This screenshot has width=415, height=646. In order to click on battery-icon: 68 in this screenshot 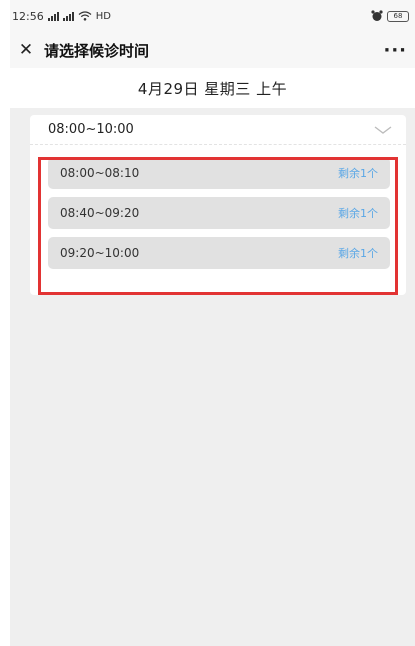, I will do `click(398, 16)`.